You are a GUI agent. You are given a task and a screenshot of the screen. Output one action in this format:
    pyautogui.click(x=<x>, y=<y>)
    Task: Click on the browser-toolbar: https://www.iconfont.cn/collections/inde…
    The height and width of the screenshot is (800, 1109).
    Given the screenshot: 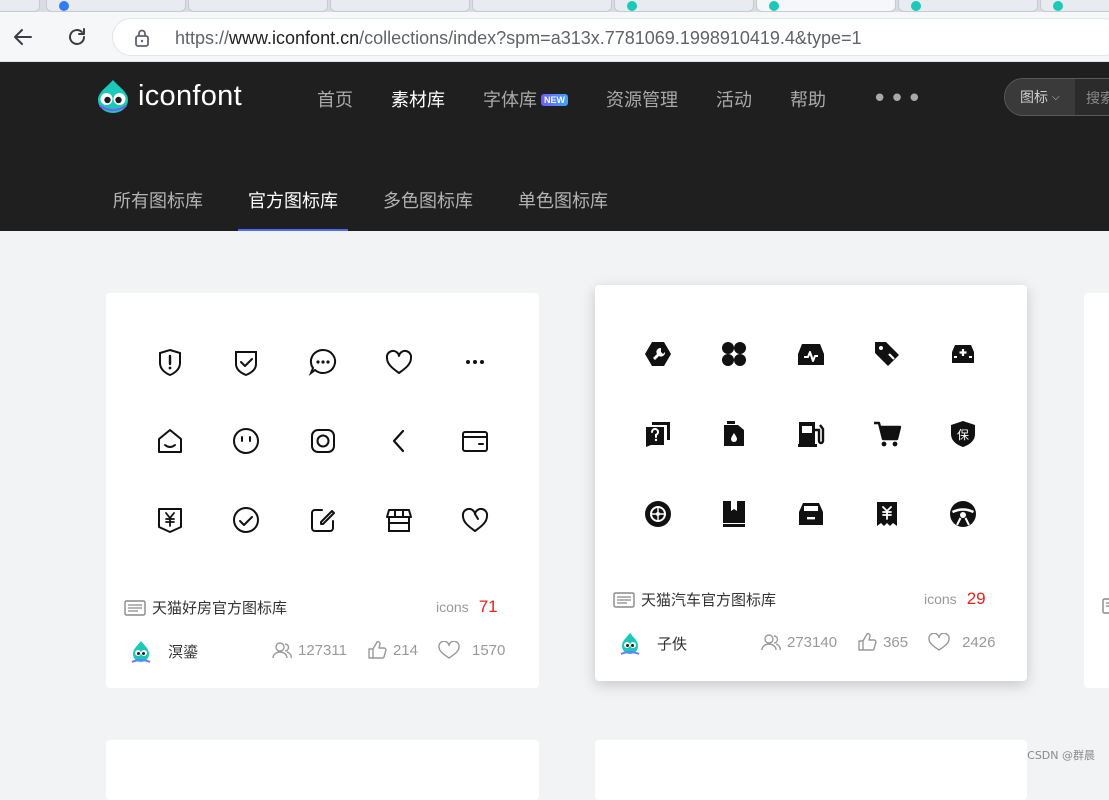 What is the action you would take?
    pyautogui.click(x=554, y=37)
    